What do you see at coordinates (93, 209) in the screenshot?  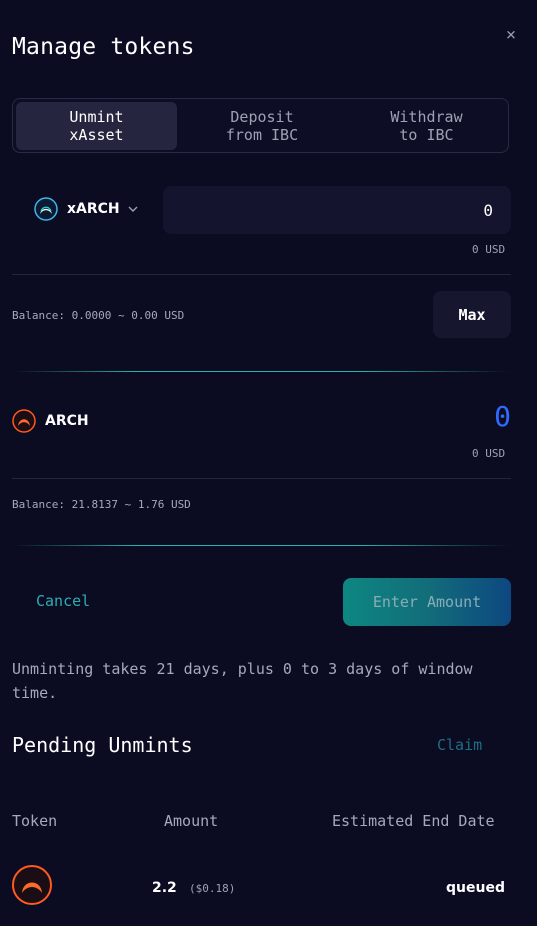 I see `from-token-name: xARCH` at bounding box center [93, 209].